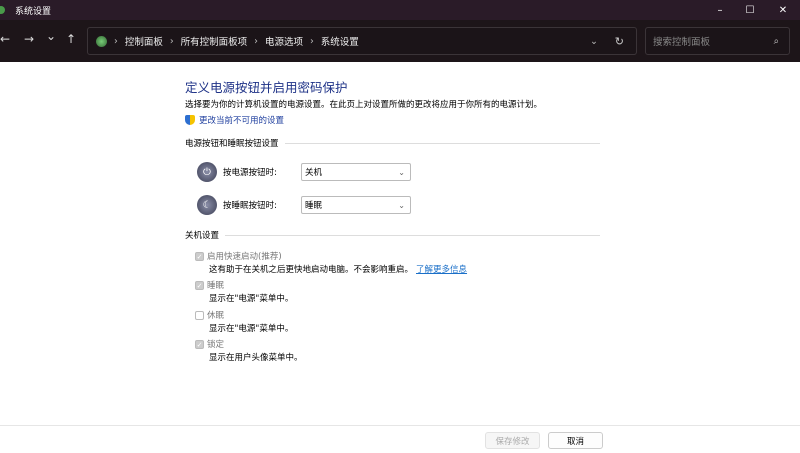 This screenshot has width=800, height=453. What do you see at coordinates (356, 205) in the screenshot?
I see `sleep-button-select: 睡眠 ⌄` at bounding box center [356, 205].